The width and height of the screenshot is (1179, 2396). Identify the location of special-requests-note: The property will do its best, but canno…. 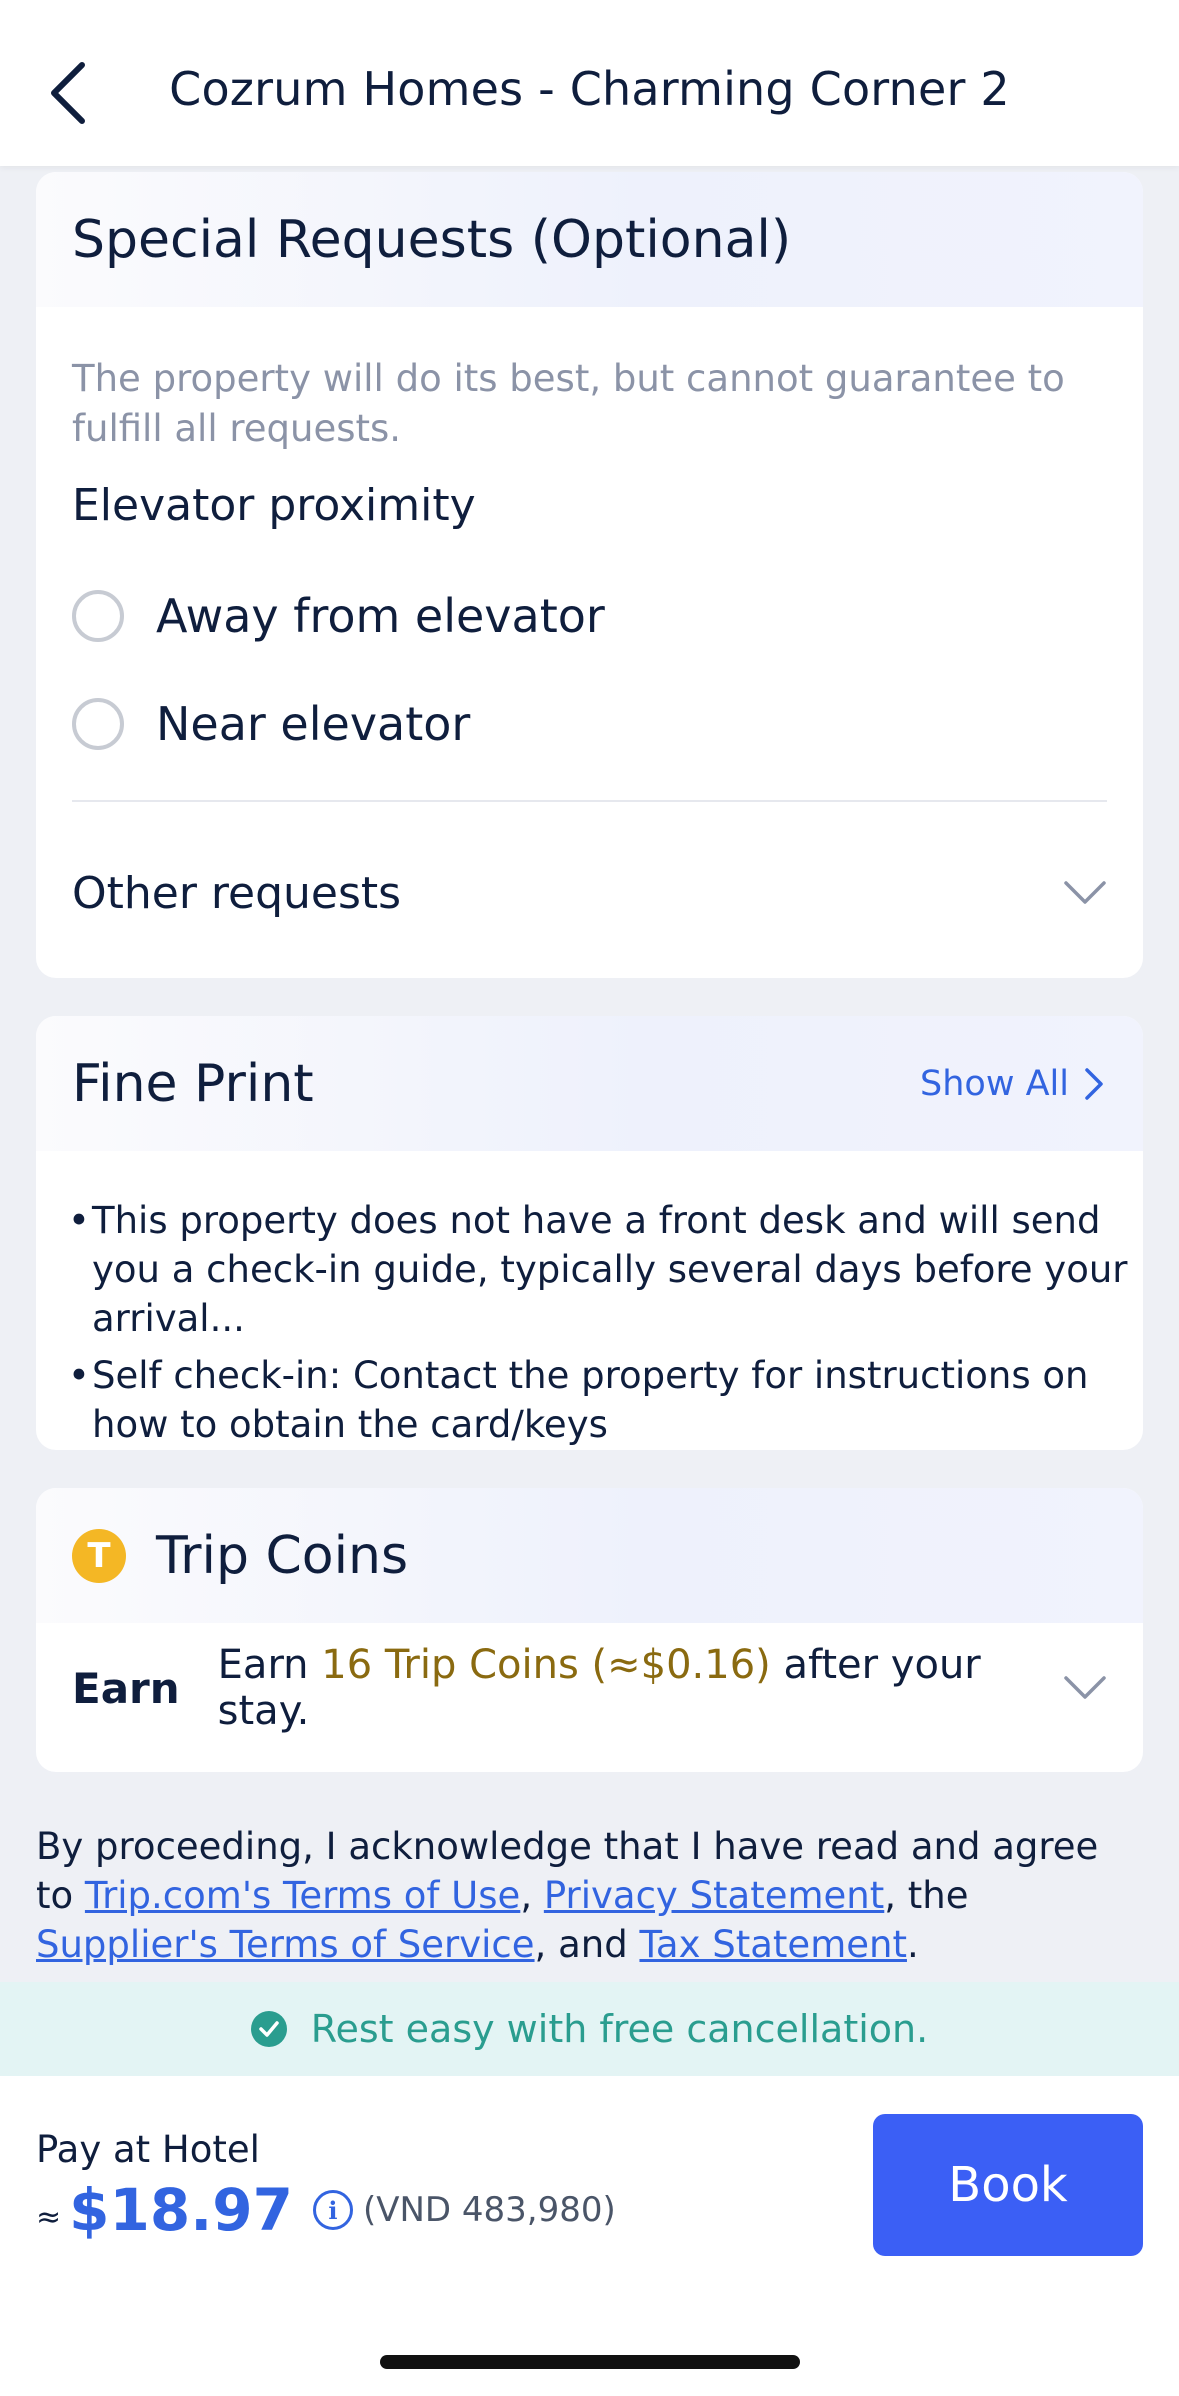
(568, 403).